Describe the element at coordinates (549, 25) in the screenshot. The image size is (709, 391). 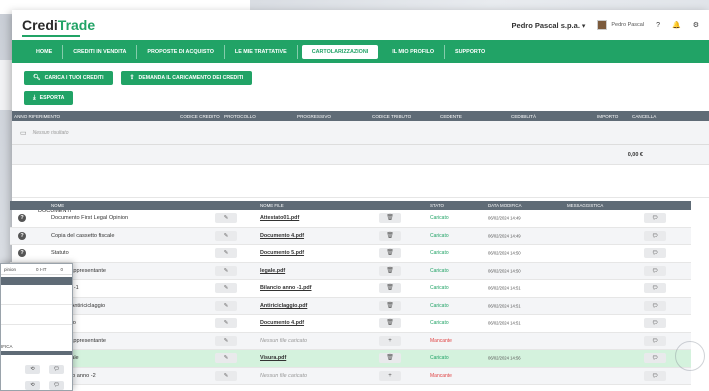
I see `company-selector: Pedro Pascal s.p.a. ▾` at that location.